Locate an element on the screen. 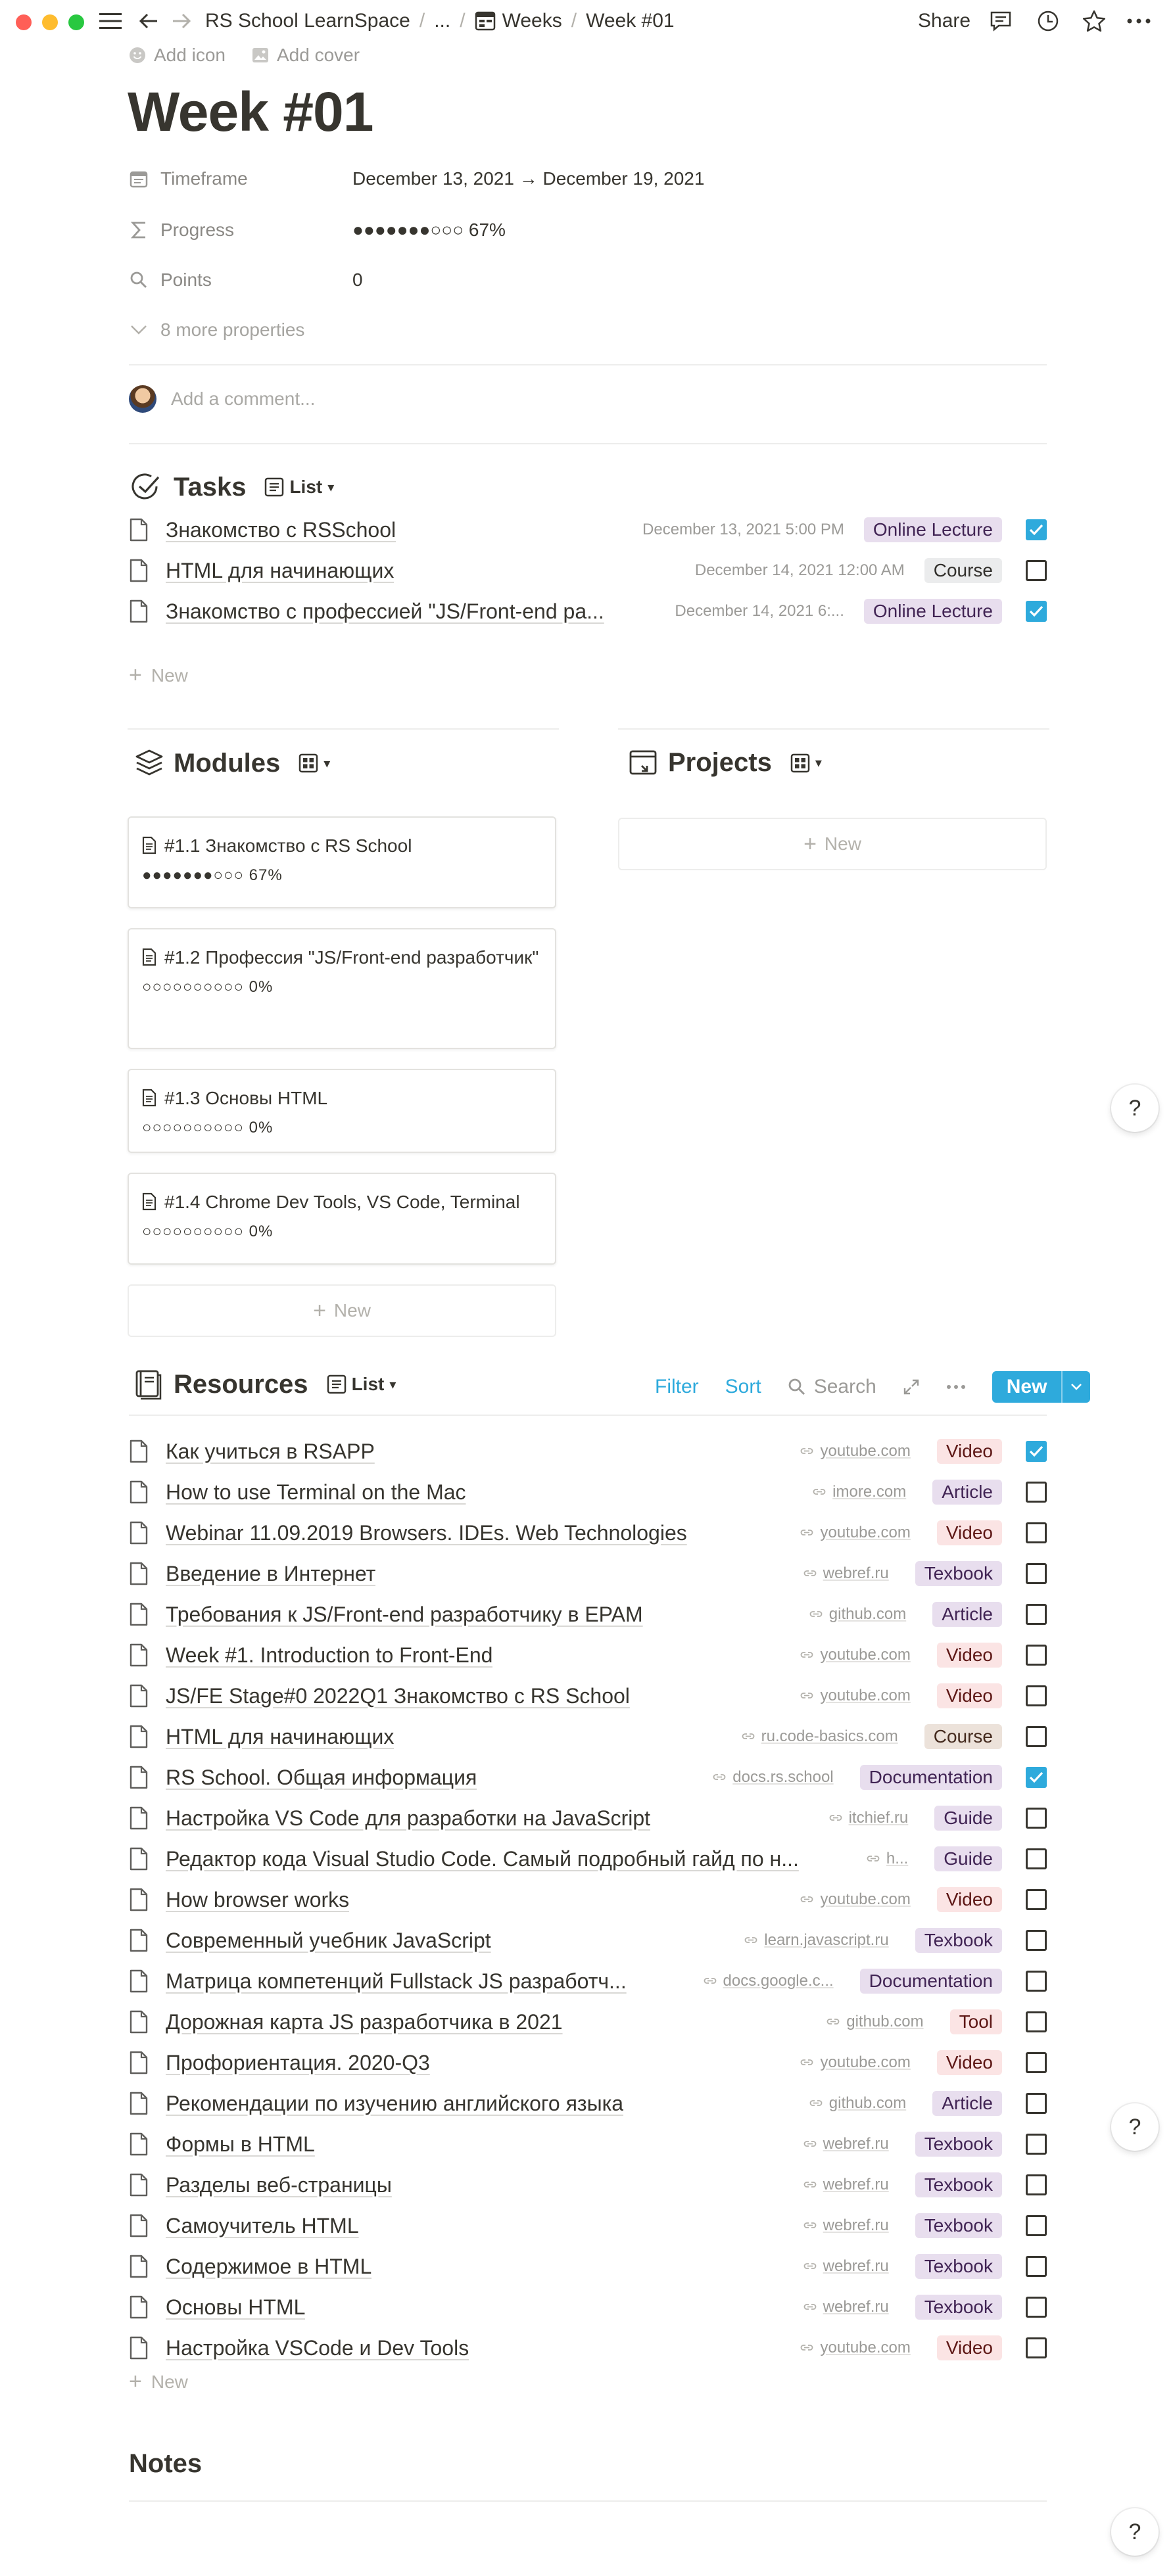  close-window-button is located at coordinates (24, 22).